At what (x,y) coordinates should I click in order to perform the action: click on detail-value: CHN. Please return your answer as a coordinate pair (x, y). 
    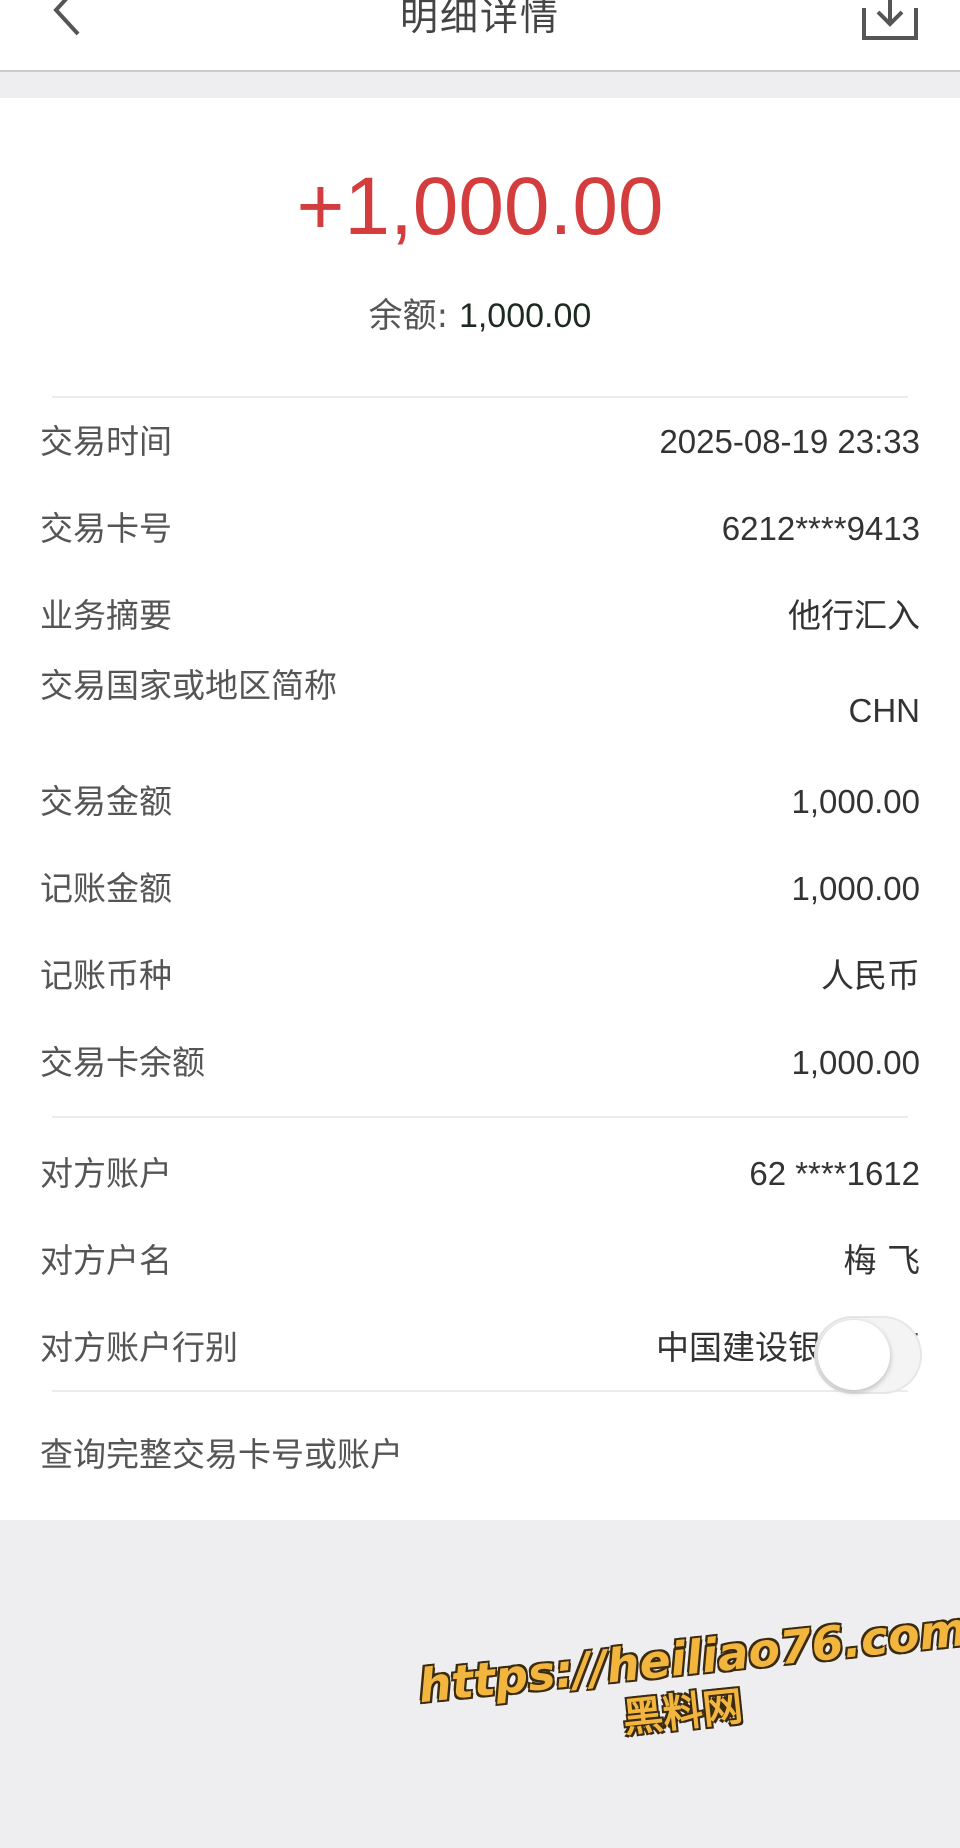
    Looking at the image, I should click on (884, 710).